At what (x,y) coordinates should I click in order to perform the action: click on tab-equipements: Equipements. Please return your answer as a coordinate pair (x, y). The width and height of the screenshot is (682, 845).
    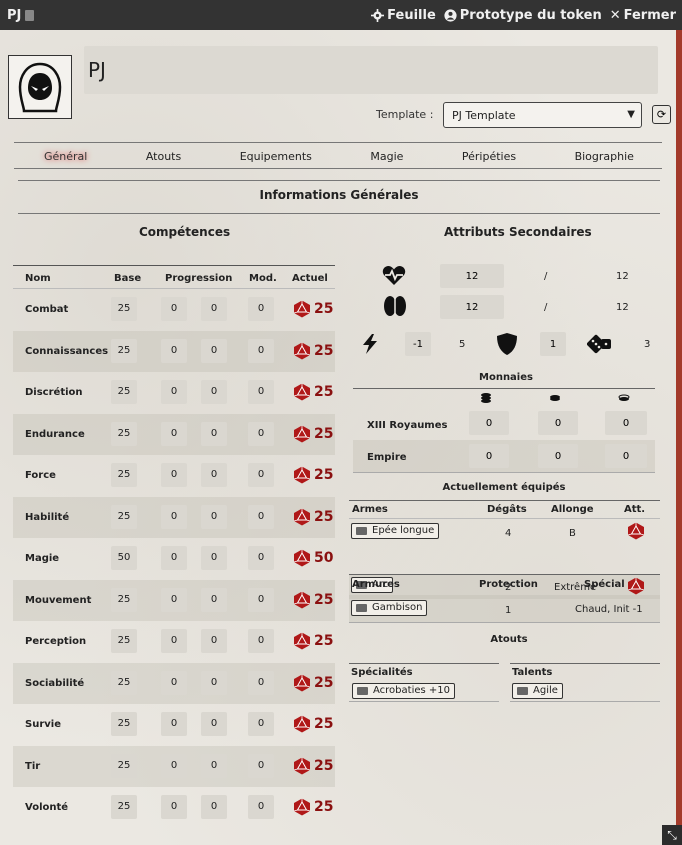
    Looking at the image, I should click on (276, 159).